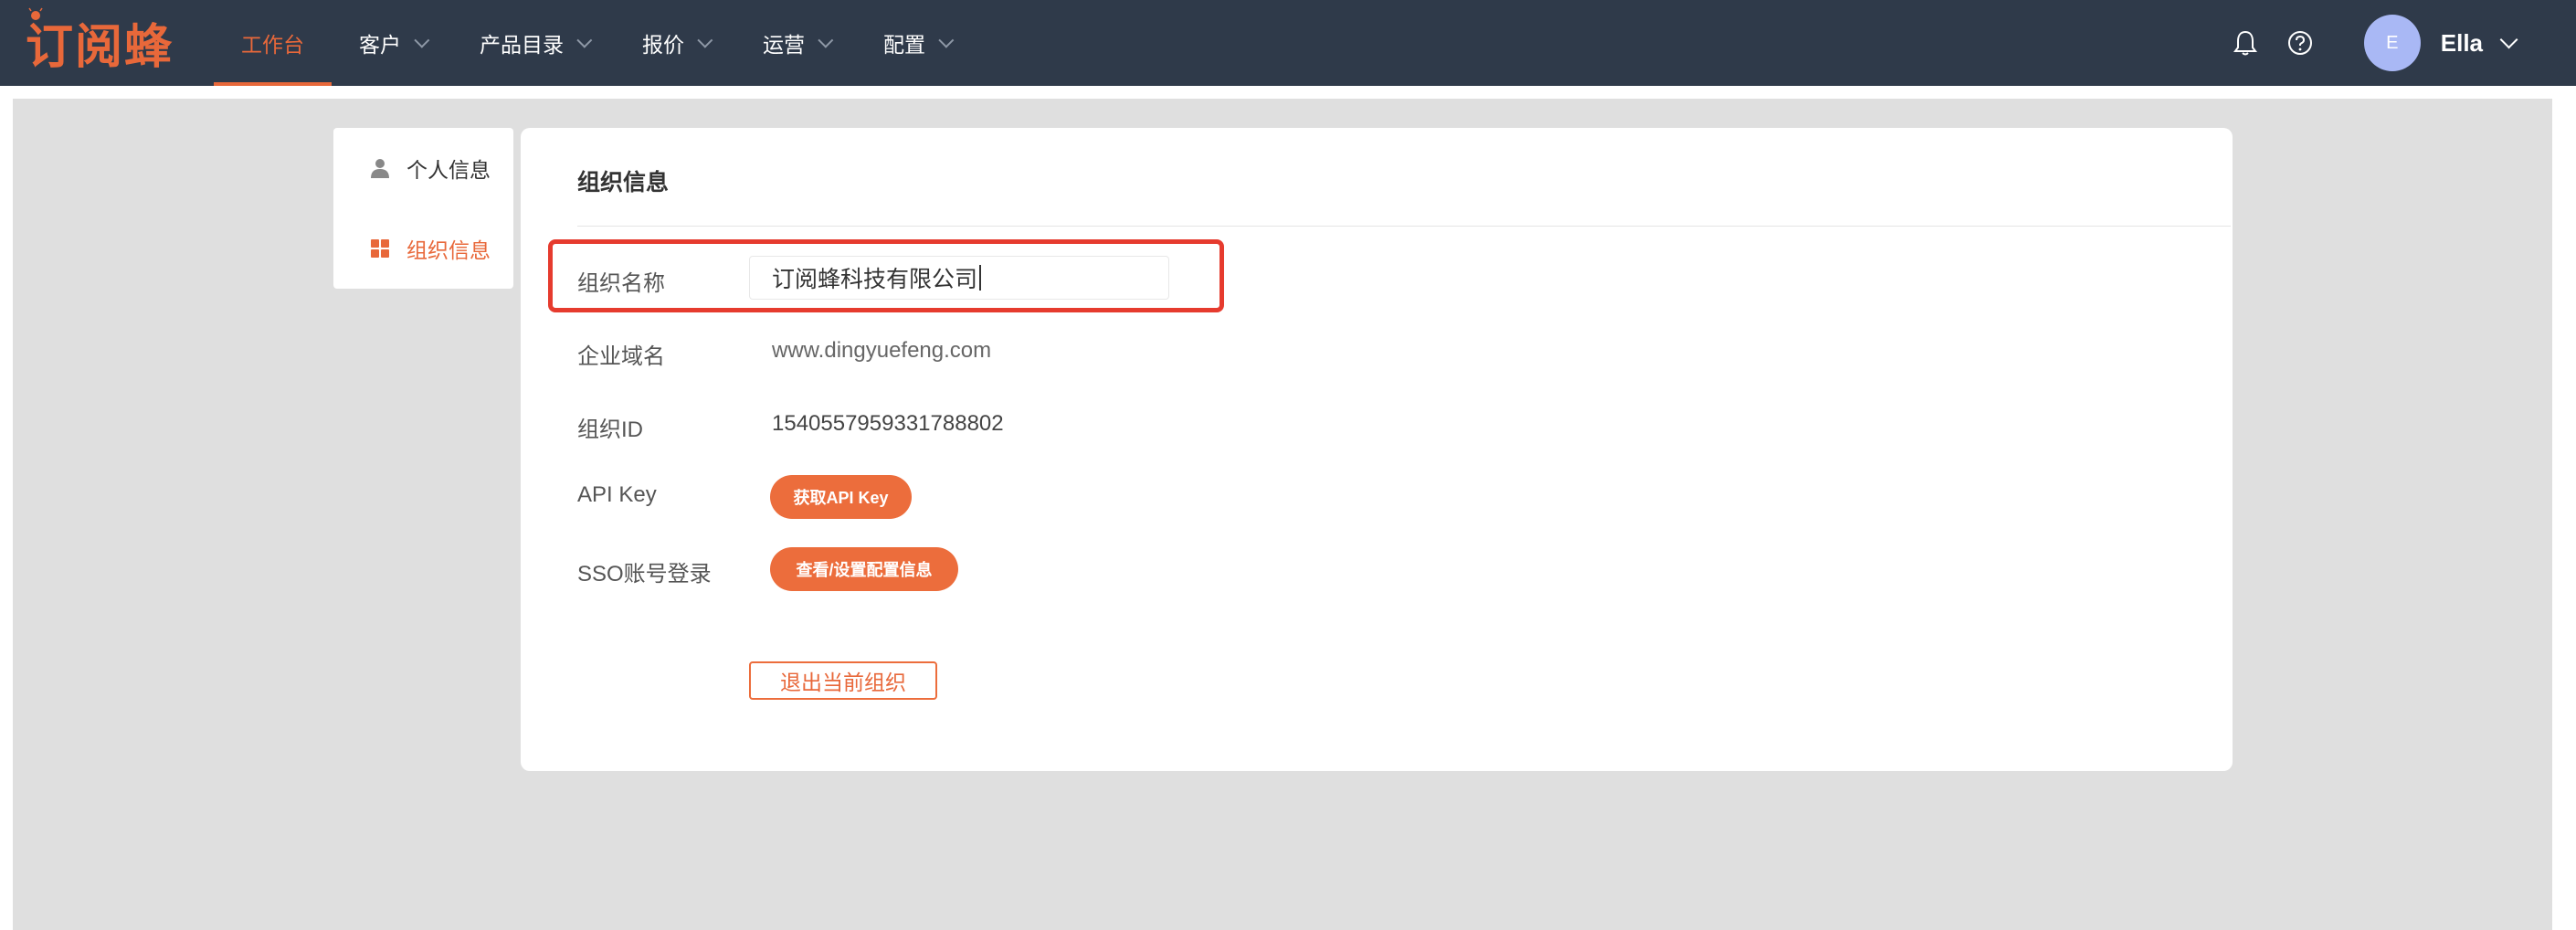 This screenshot has width=2576, height=930. What do you see at coordinates (882, 350) in the screenshot?
I see `domain-value: www.dingyuefeng.com` at bounding box center [882, 350].